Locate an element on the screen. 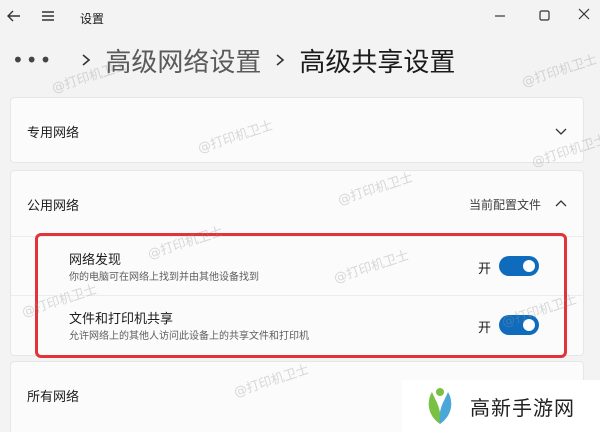 Image resolution: width=600 pixels, height=432 pixels. chevron-right-icon is located at coordinates (280, 60).